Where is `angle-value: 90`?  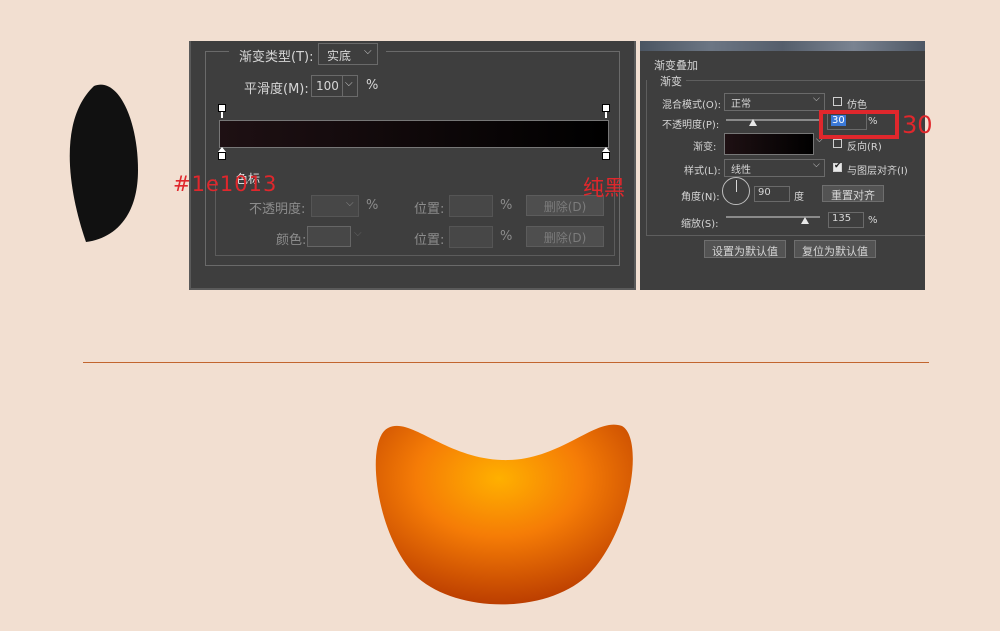 angle-value: 90 is located at coordinates (764, 192).